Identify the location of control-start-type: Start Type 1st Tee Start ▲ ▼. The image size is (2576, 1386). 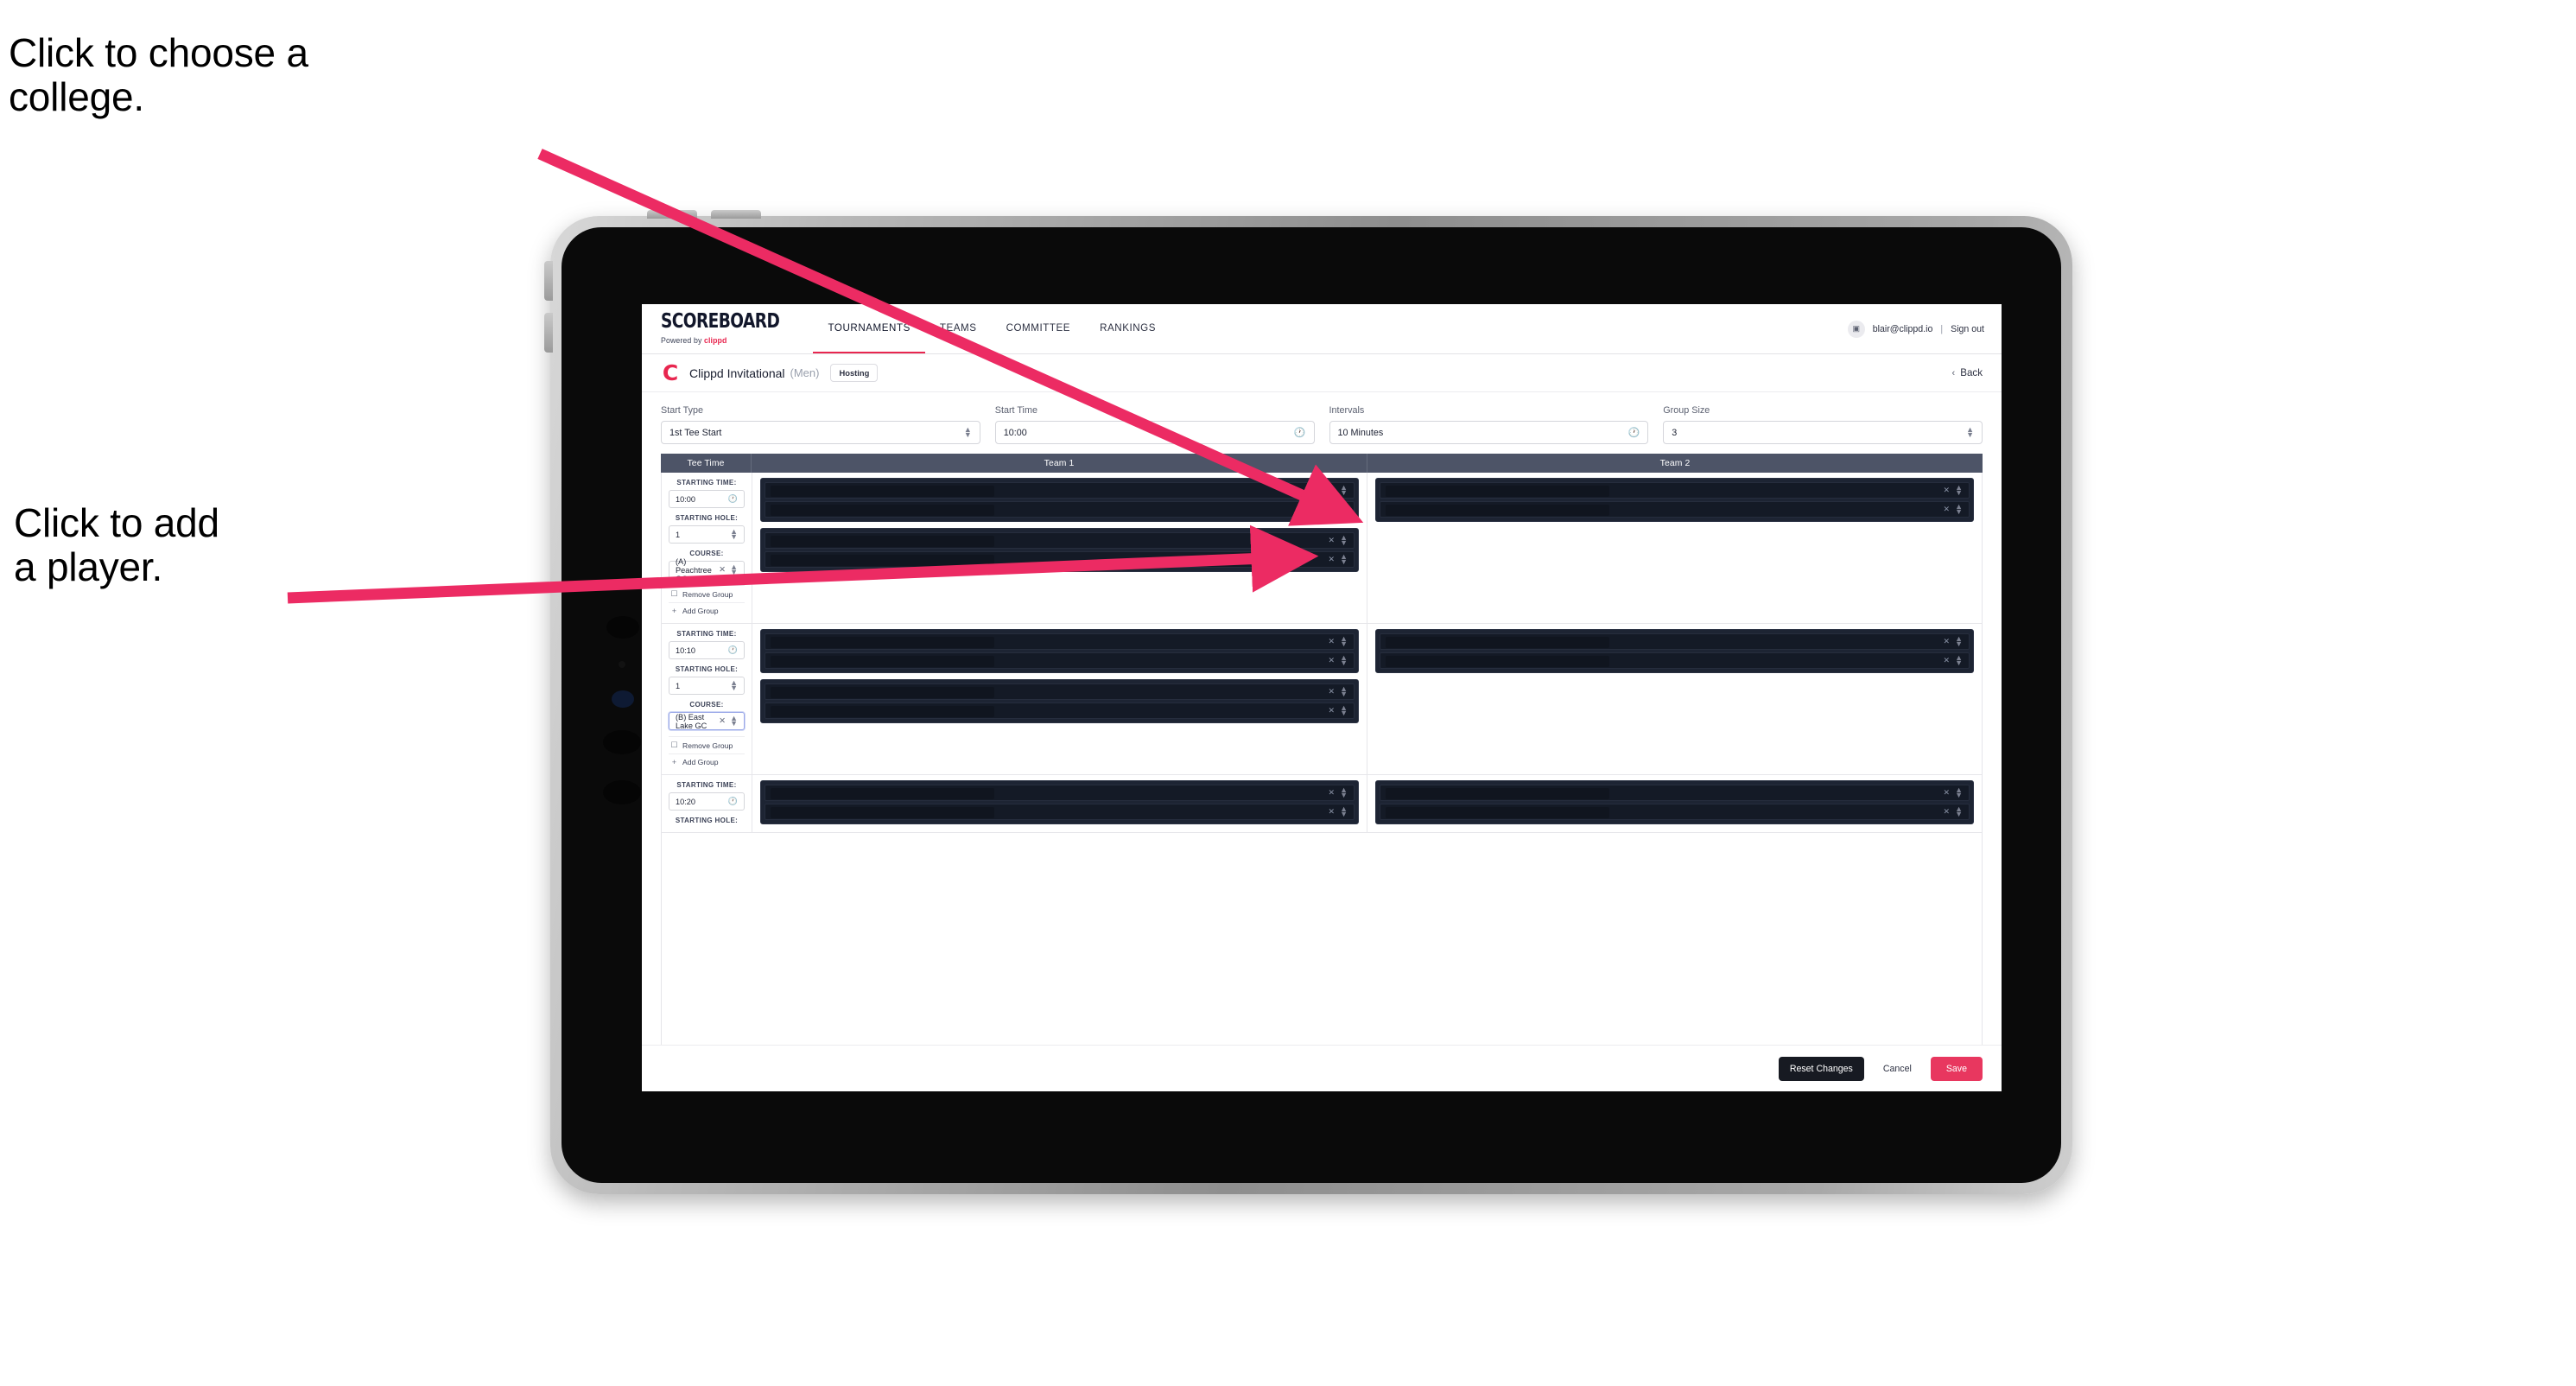
(820, 424).